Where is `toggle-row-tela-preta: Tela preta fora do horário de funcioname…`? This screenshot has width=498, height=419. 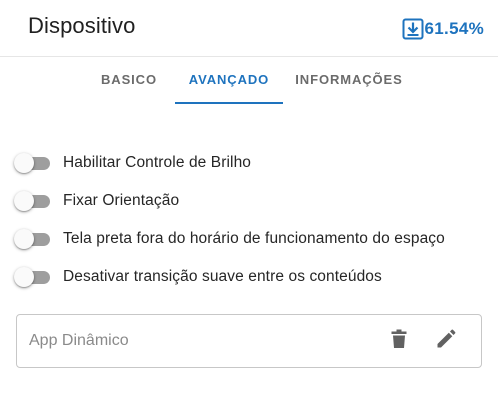 toggle-row-tela-preta: Tela preta fora do horário de funcioname… is located at coordinates (254, 239).